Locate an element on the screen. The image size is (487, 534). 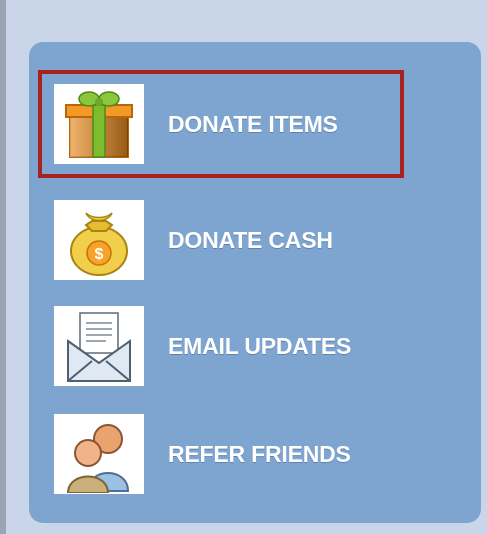
menu-item-email-updates: EMAIL UPDATES is located at coordinates (239, 346).